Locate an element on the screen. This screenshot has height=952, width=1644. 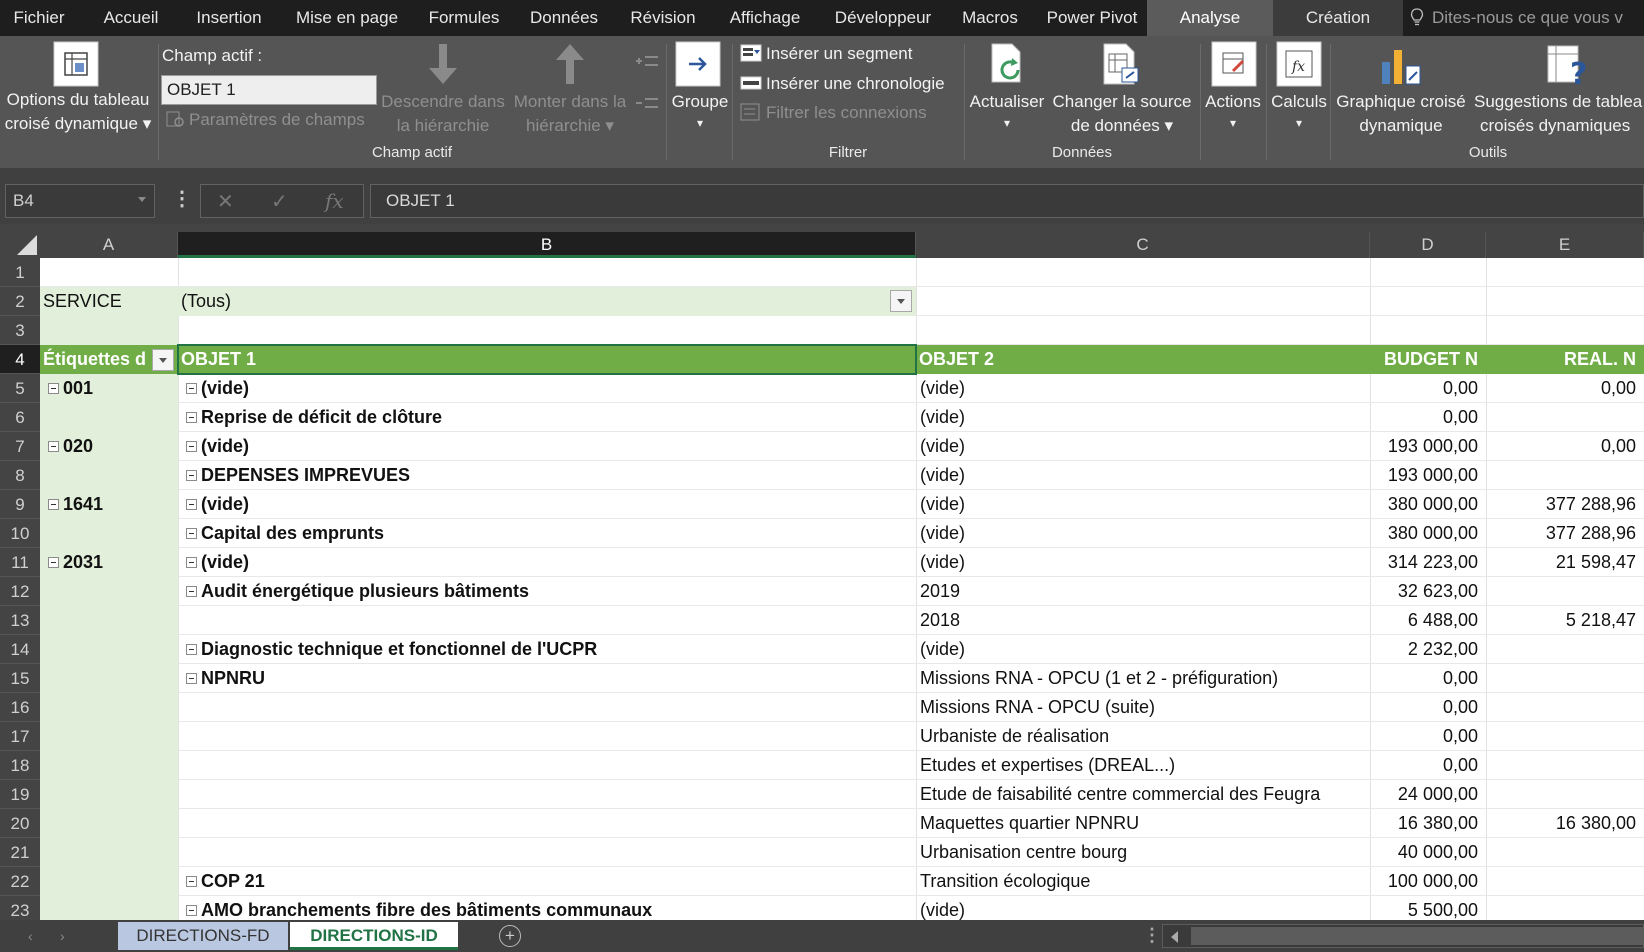
budget-n-cell: 2 232,00 is located at coordinates (1428, 649).